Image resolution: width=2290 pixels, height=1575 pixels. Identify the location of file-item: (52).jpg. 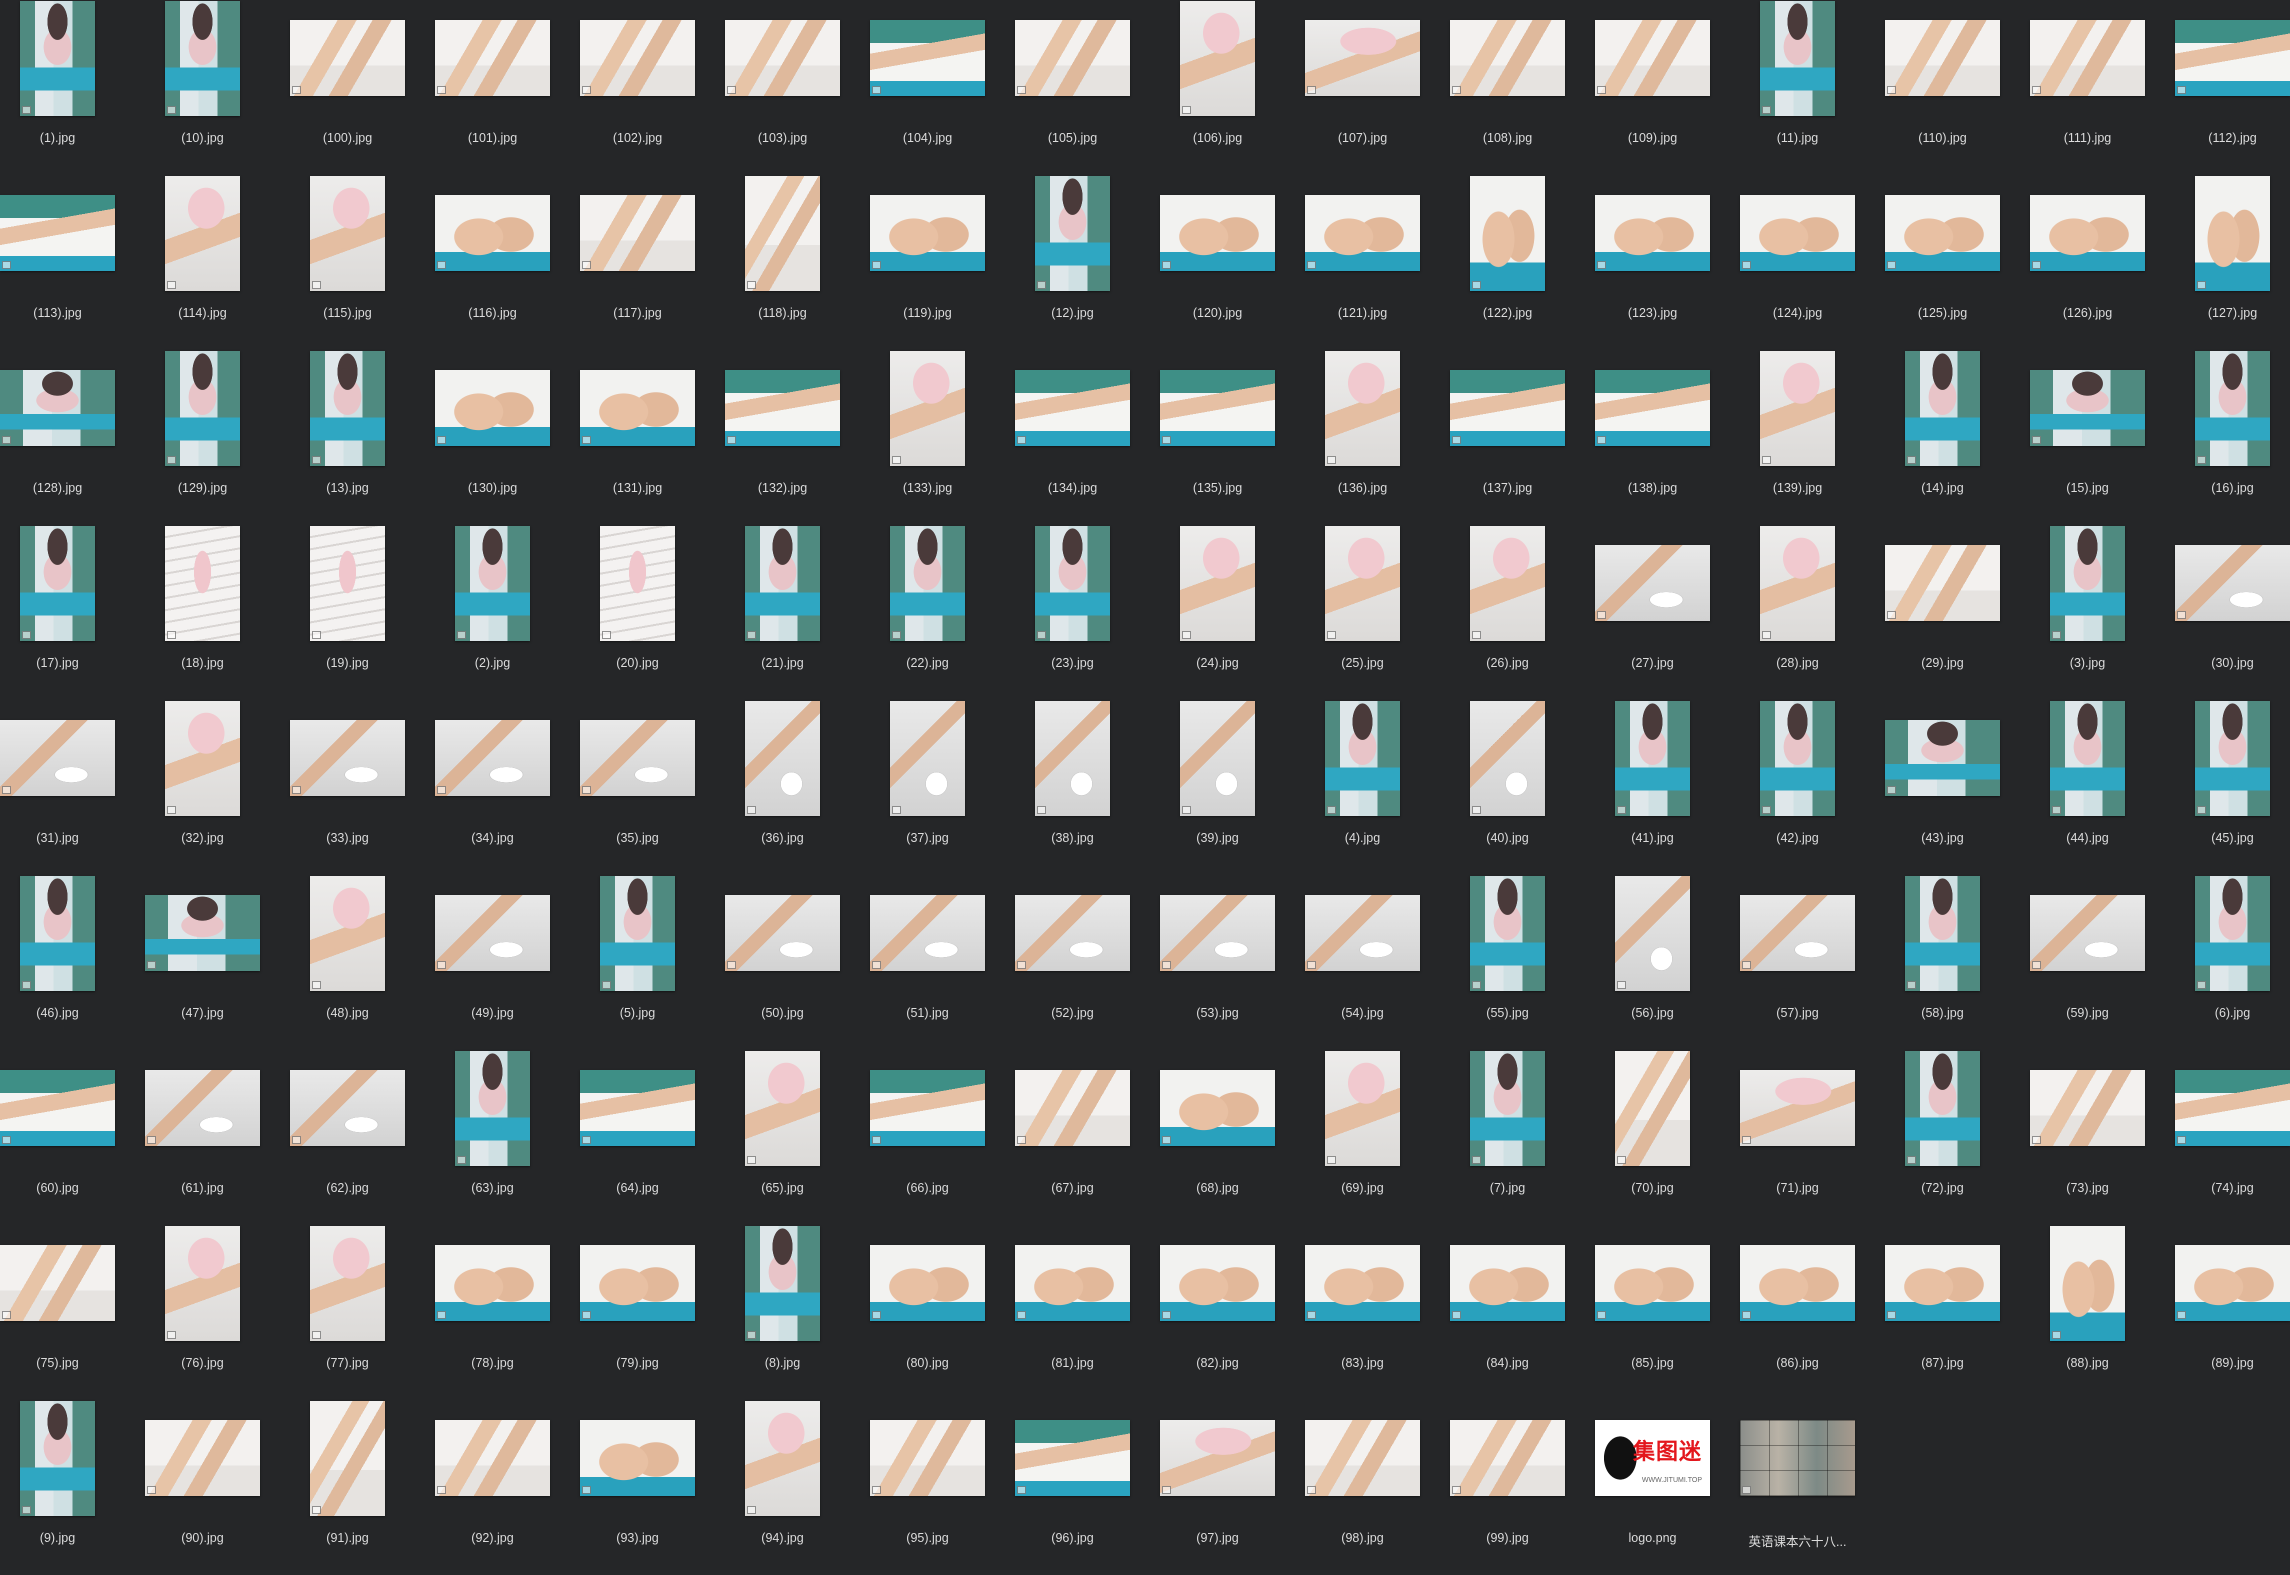
(1072, 962).